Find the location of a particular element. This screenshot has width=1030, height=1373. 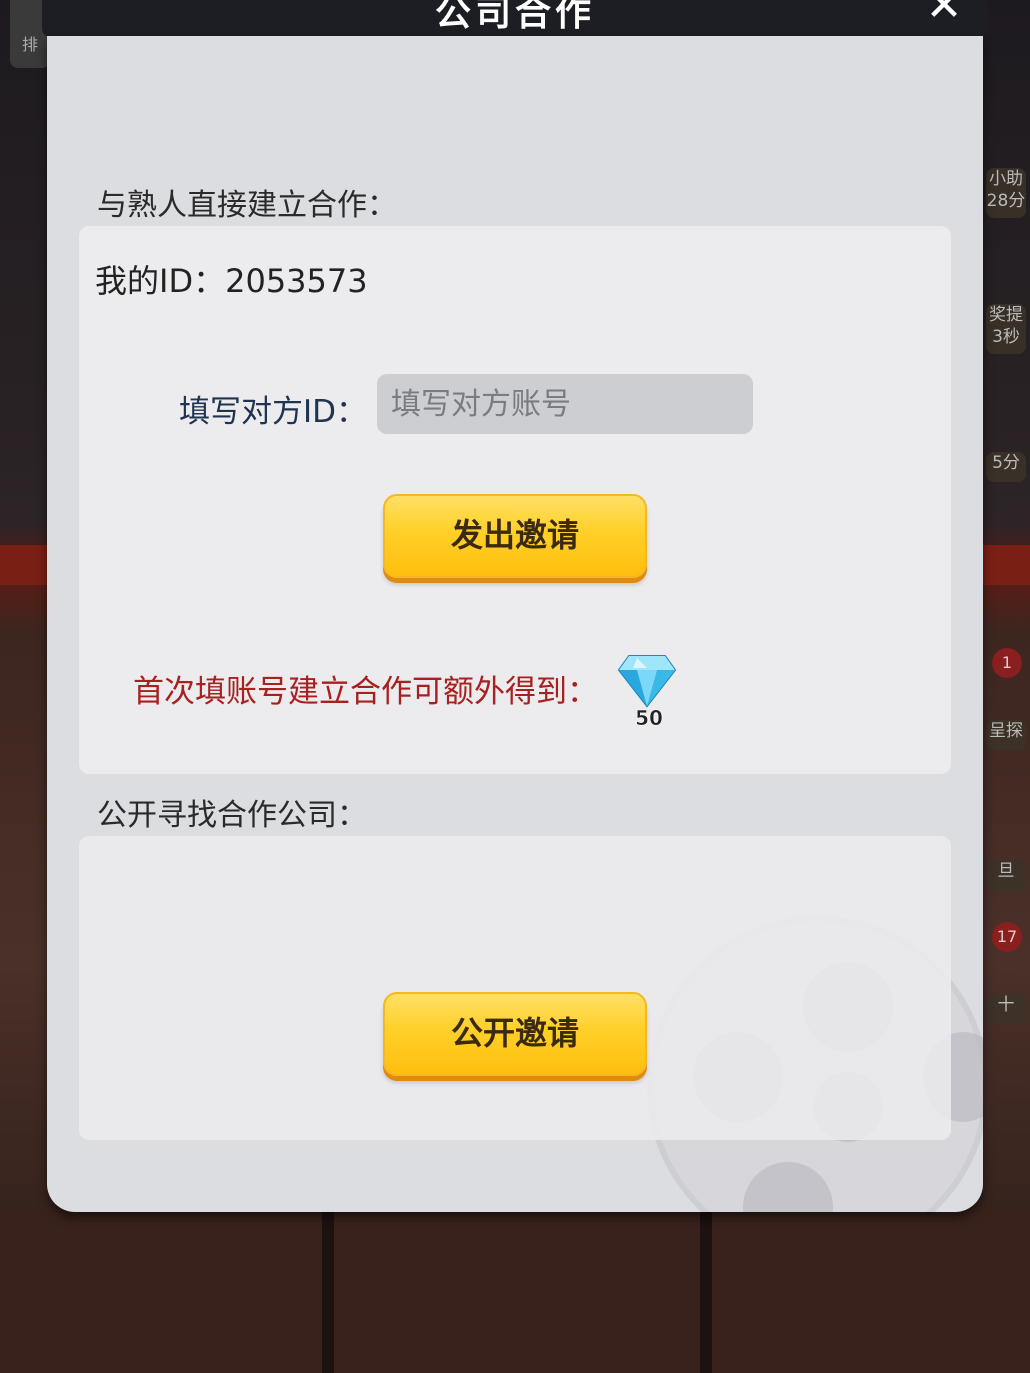

diamond-amount: 50 is located at coordinates (649, 718).